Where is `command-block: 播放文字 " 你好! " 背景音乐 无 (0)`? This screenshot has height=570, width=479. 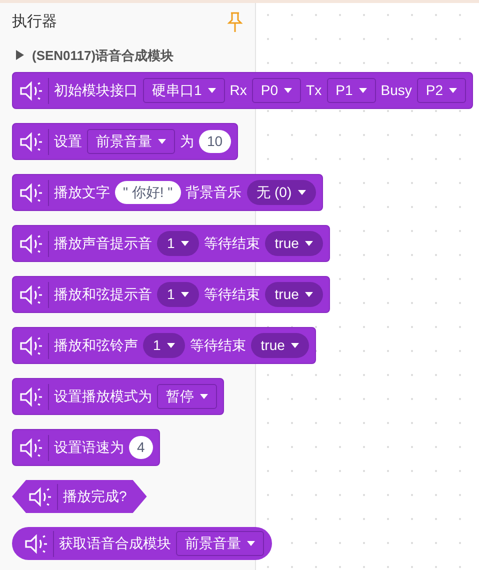
command-block: 播放文字 " 你好! " 背景音乐 无 (0) is located at coordinates (167, 192).